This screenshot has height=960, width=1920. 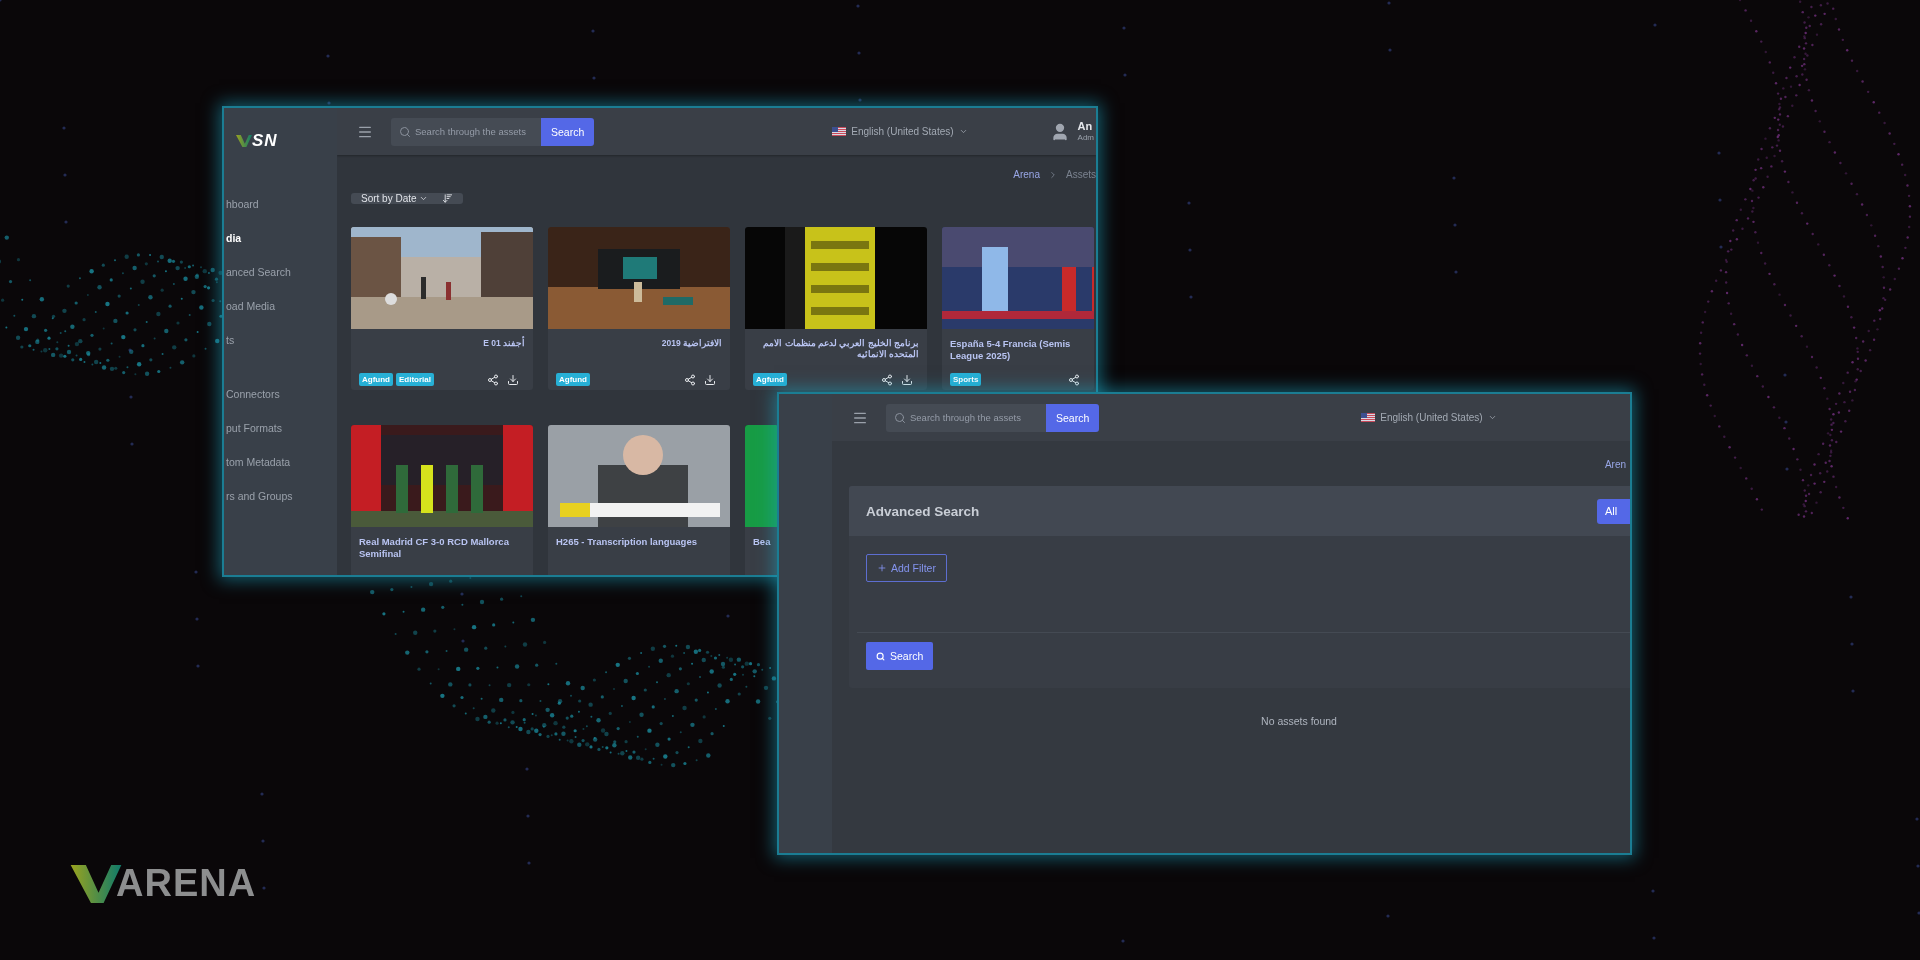 What do you see at coordinates (627, 542) in the screenshot?
I see `asset-title: H265 - Transcription languages` at bounding box center [627, 542].